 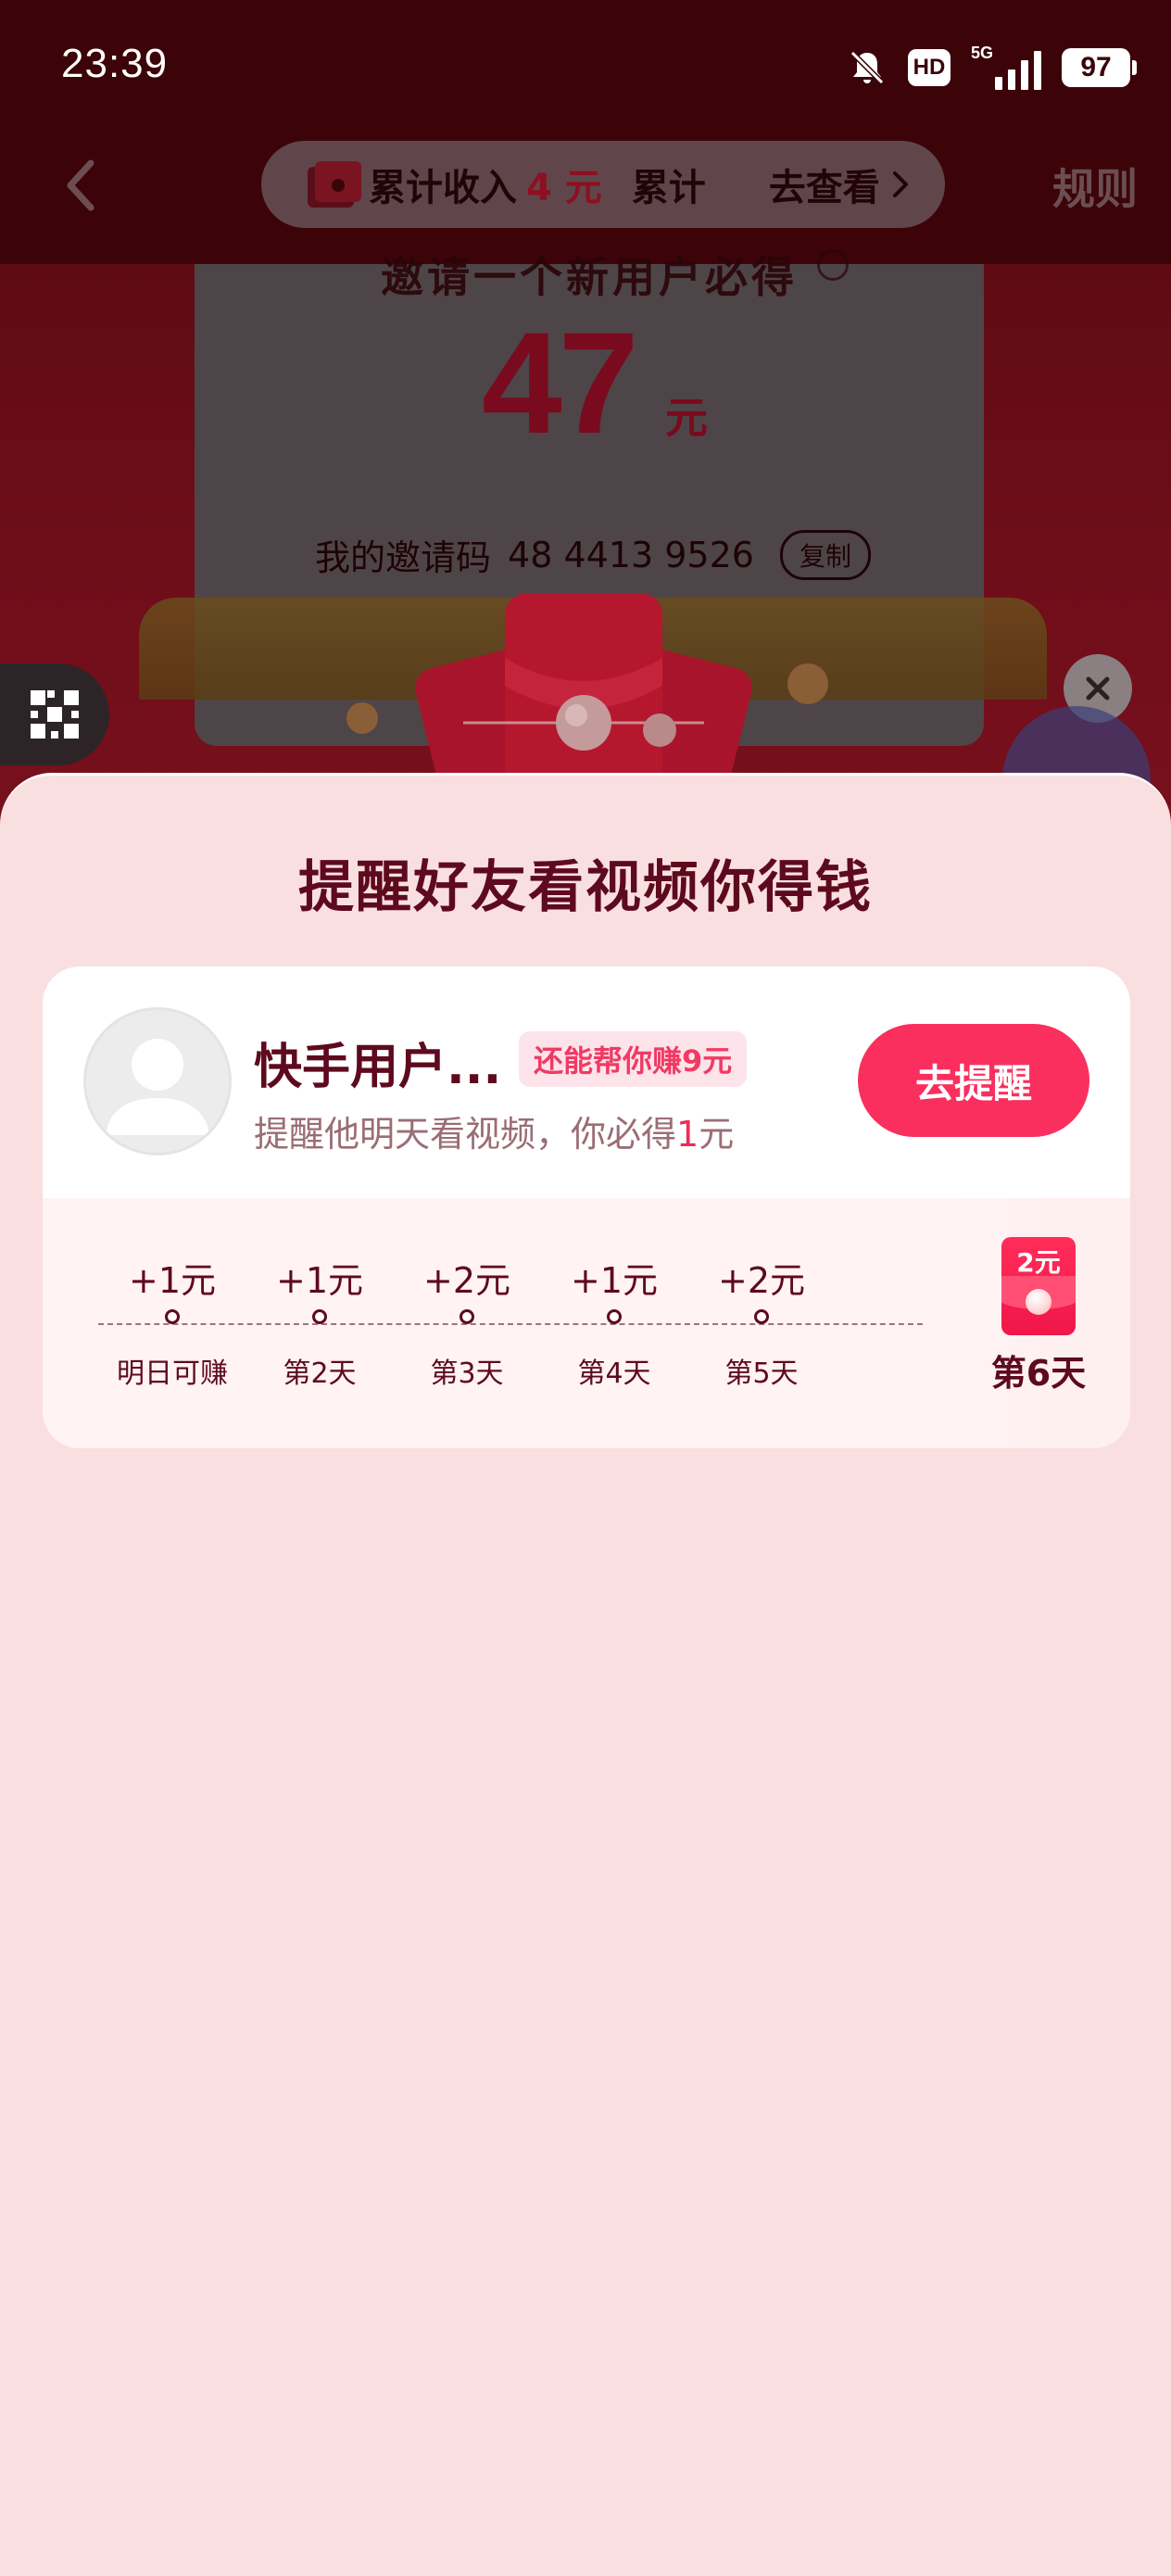 I want to click on avatar, so click(x=158, y=1081).